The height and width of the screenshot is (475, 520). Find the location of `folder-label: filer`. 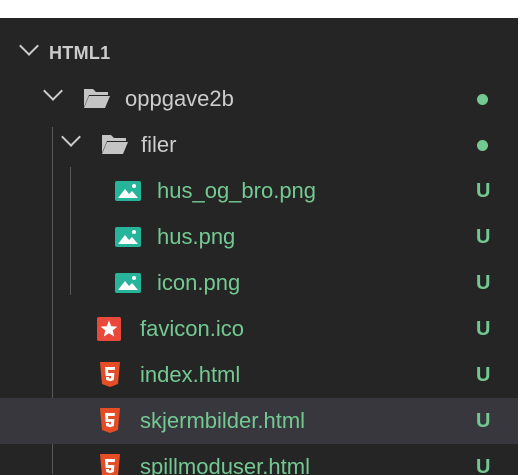

folder-label: filer is located at coordinates (159, 144).